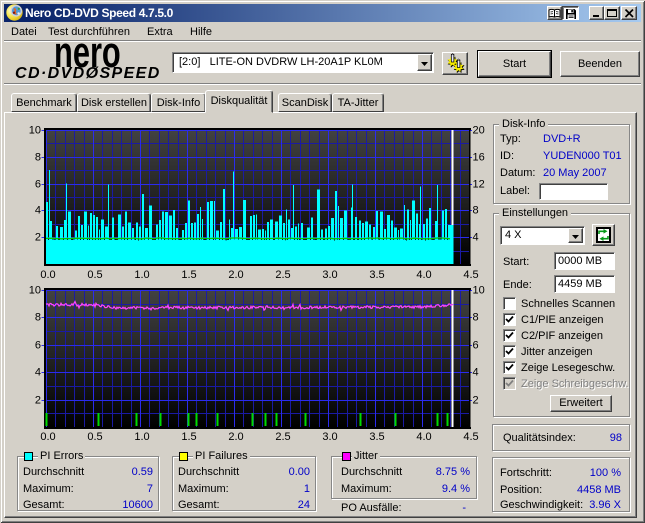  I want to click on svg-text: 20, so click(479, 131).